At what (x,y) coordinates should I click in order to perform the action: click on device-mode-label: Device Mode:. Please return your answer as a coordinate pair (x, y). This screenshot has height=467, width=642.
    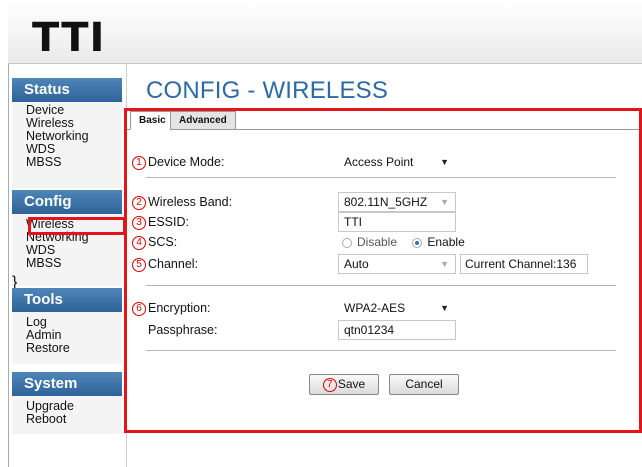
    Looking at the image, I should click on (186, 162).